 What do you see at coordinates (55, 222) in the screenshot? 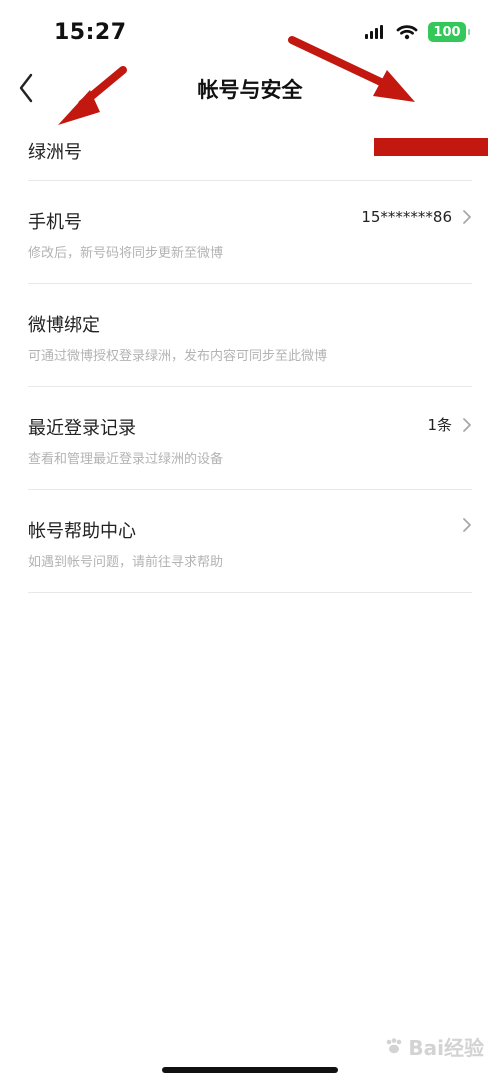
I see `phone-number-title: 手机号` at bounding box center [55, 222].